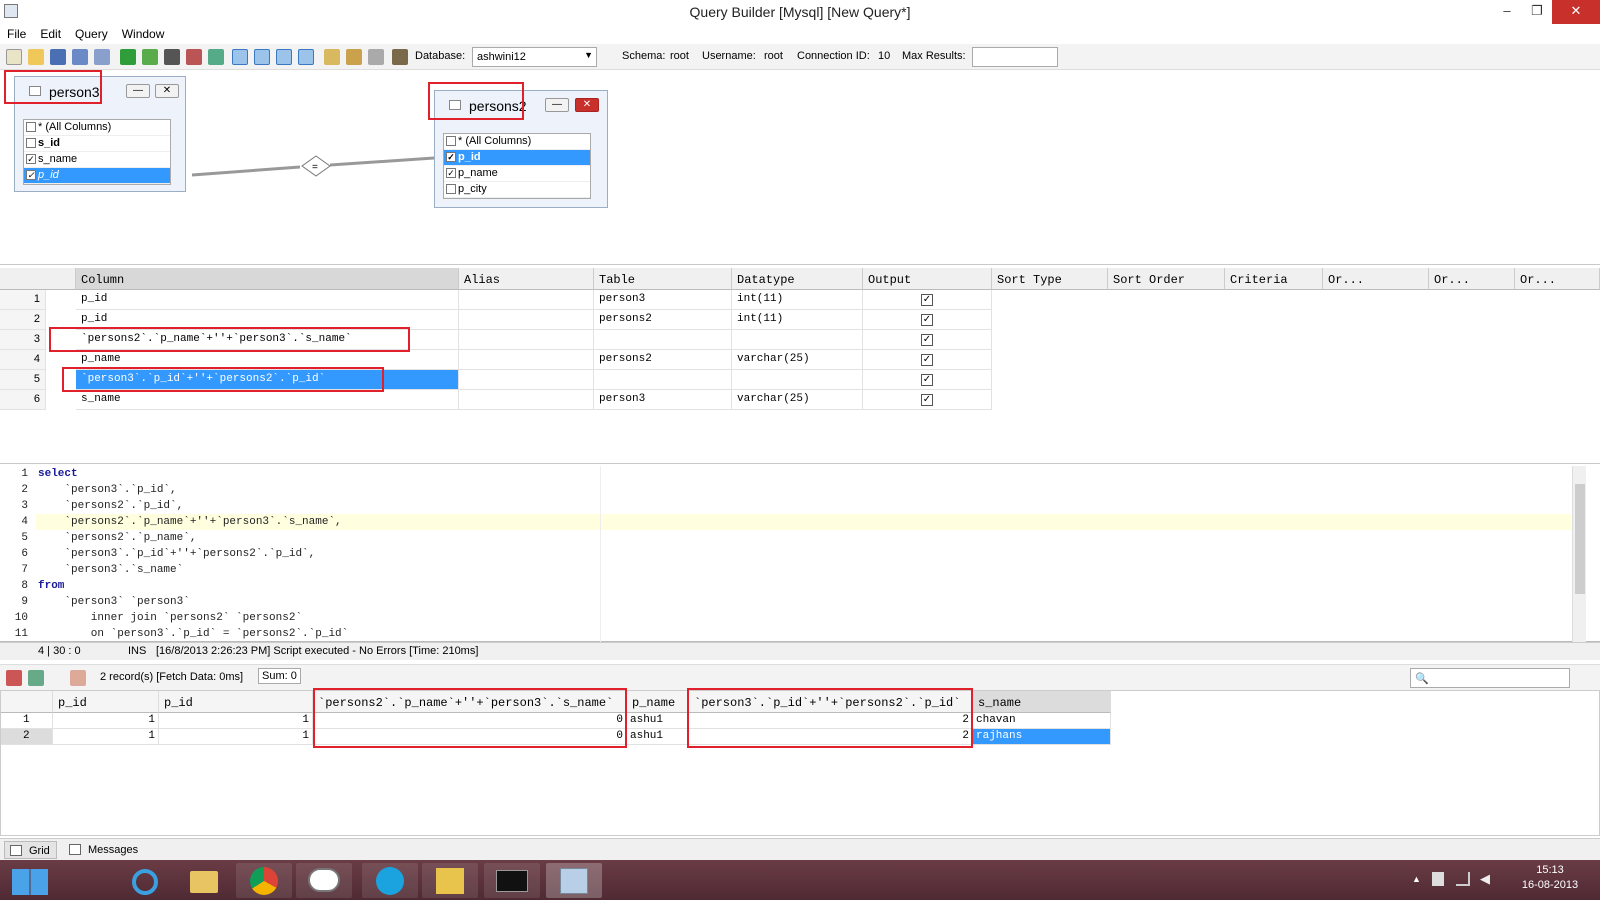 This screenshot has height=900, width=1600. Describe the element at coordinates (1015, 57) in the screenshot. I see `max-results-input` at that location.